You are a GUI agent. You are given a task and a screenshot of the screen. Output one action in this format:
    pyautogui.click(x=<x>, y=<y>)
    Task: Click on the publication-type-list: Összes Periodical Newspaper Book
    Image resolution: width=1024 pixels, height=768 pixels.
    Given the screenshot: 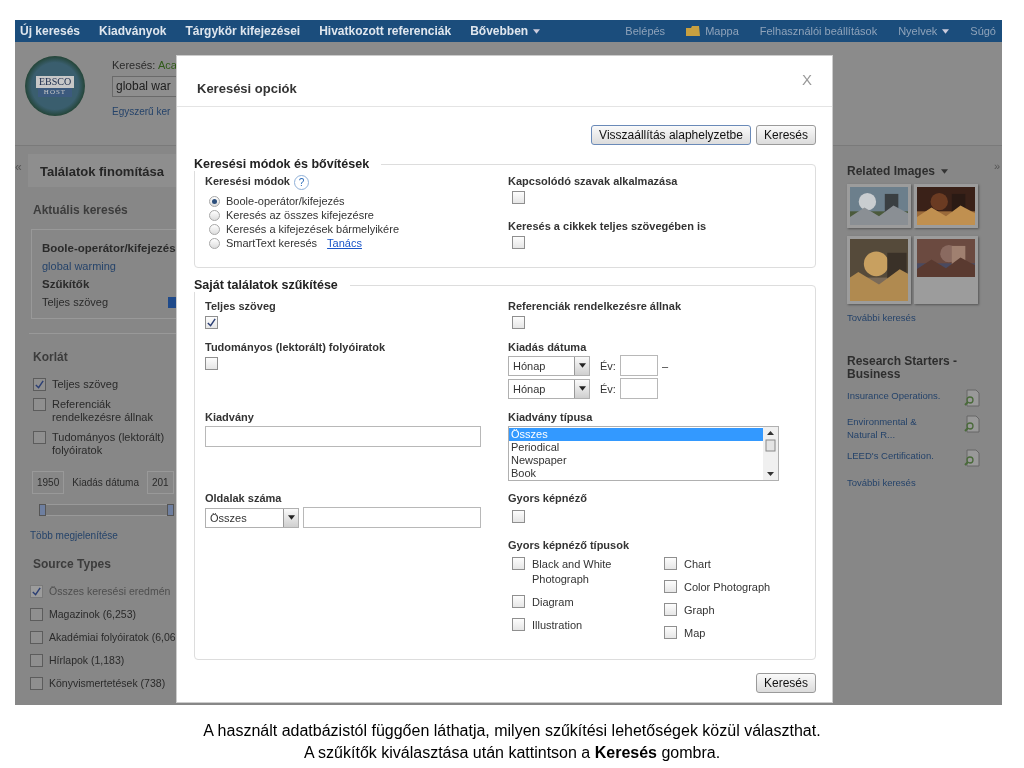 What is the action you would take?
    pyautogui.click(x=643, y=453)
    